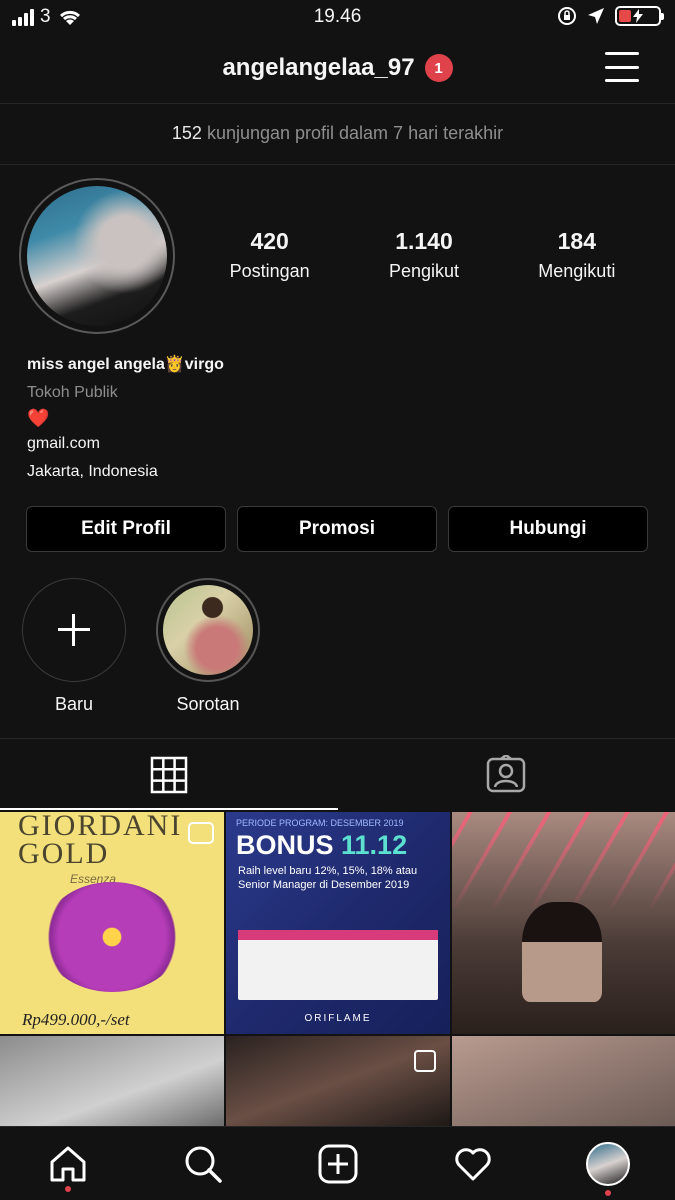  What do you see at coordinates (374, 845) in the screenshot?
I see `post-text: 11.12` at bounding box center [374, 845].